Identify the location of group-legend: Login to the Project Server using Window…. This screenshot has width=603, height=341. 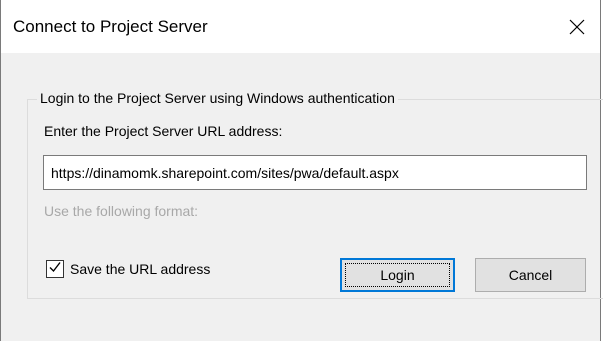
(217, 98).